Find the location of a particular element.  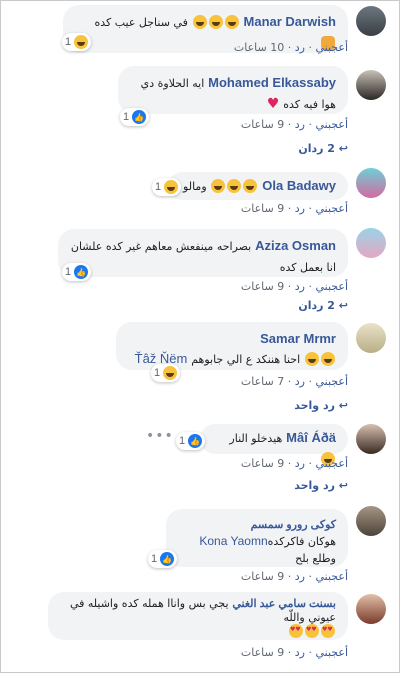

comment-text: يجي بس واناا همله كده واشيله في is located at coordinates (149, 603).